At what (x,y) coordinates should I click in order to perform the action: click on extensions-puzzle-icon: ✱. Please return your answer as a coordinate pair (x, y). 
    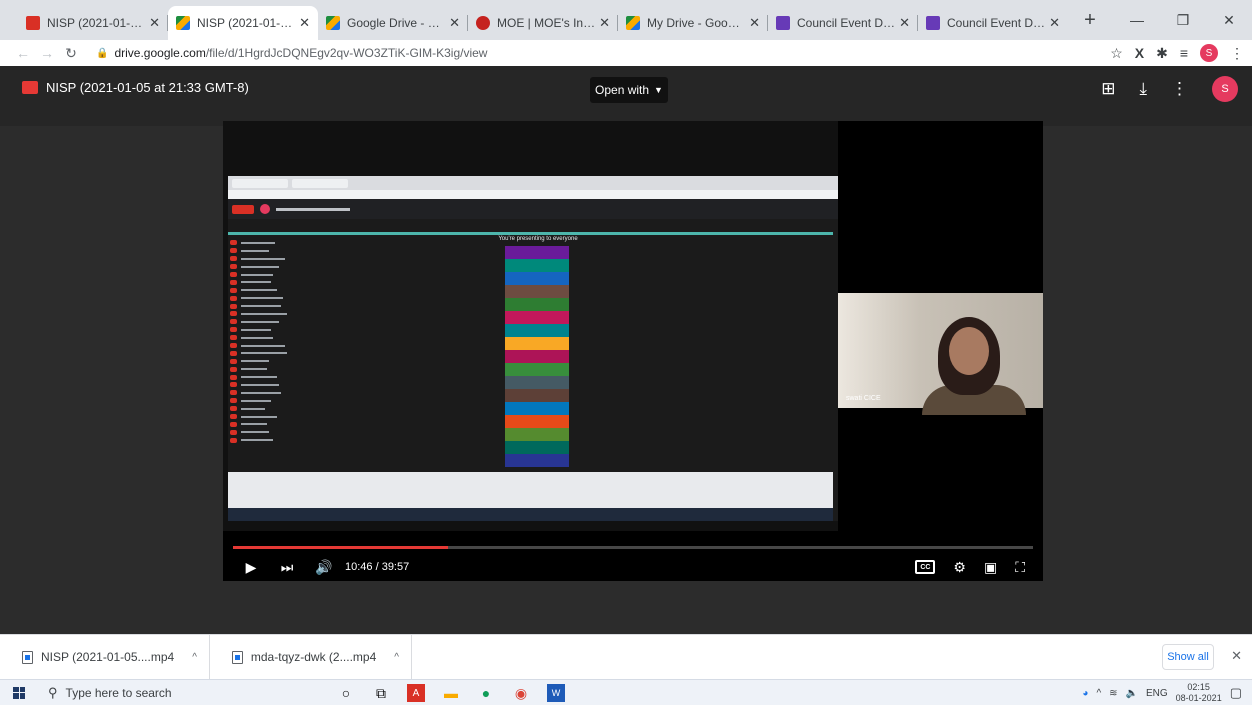
    Looking at the image, I should click on (1162, 53).